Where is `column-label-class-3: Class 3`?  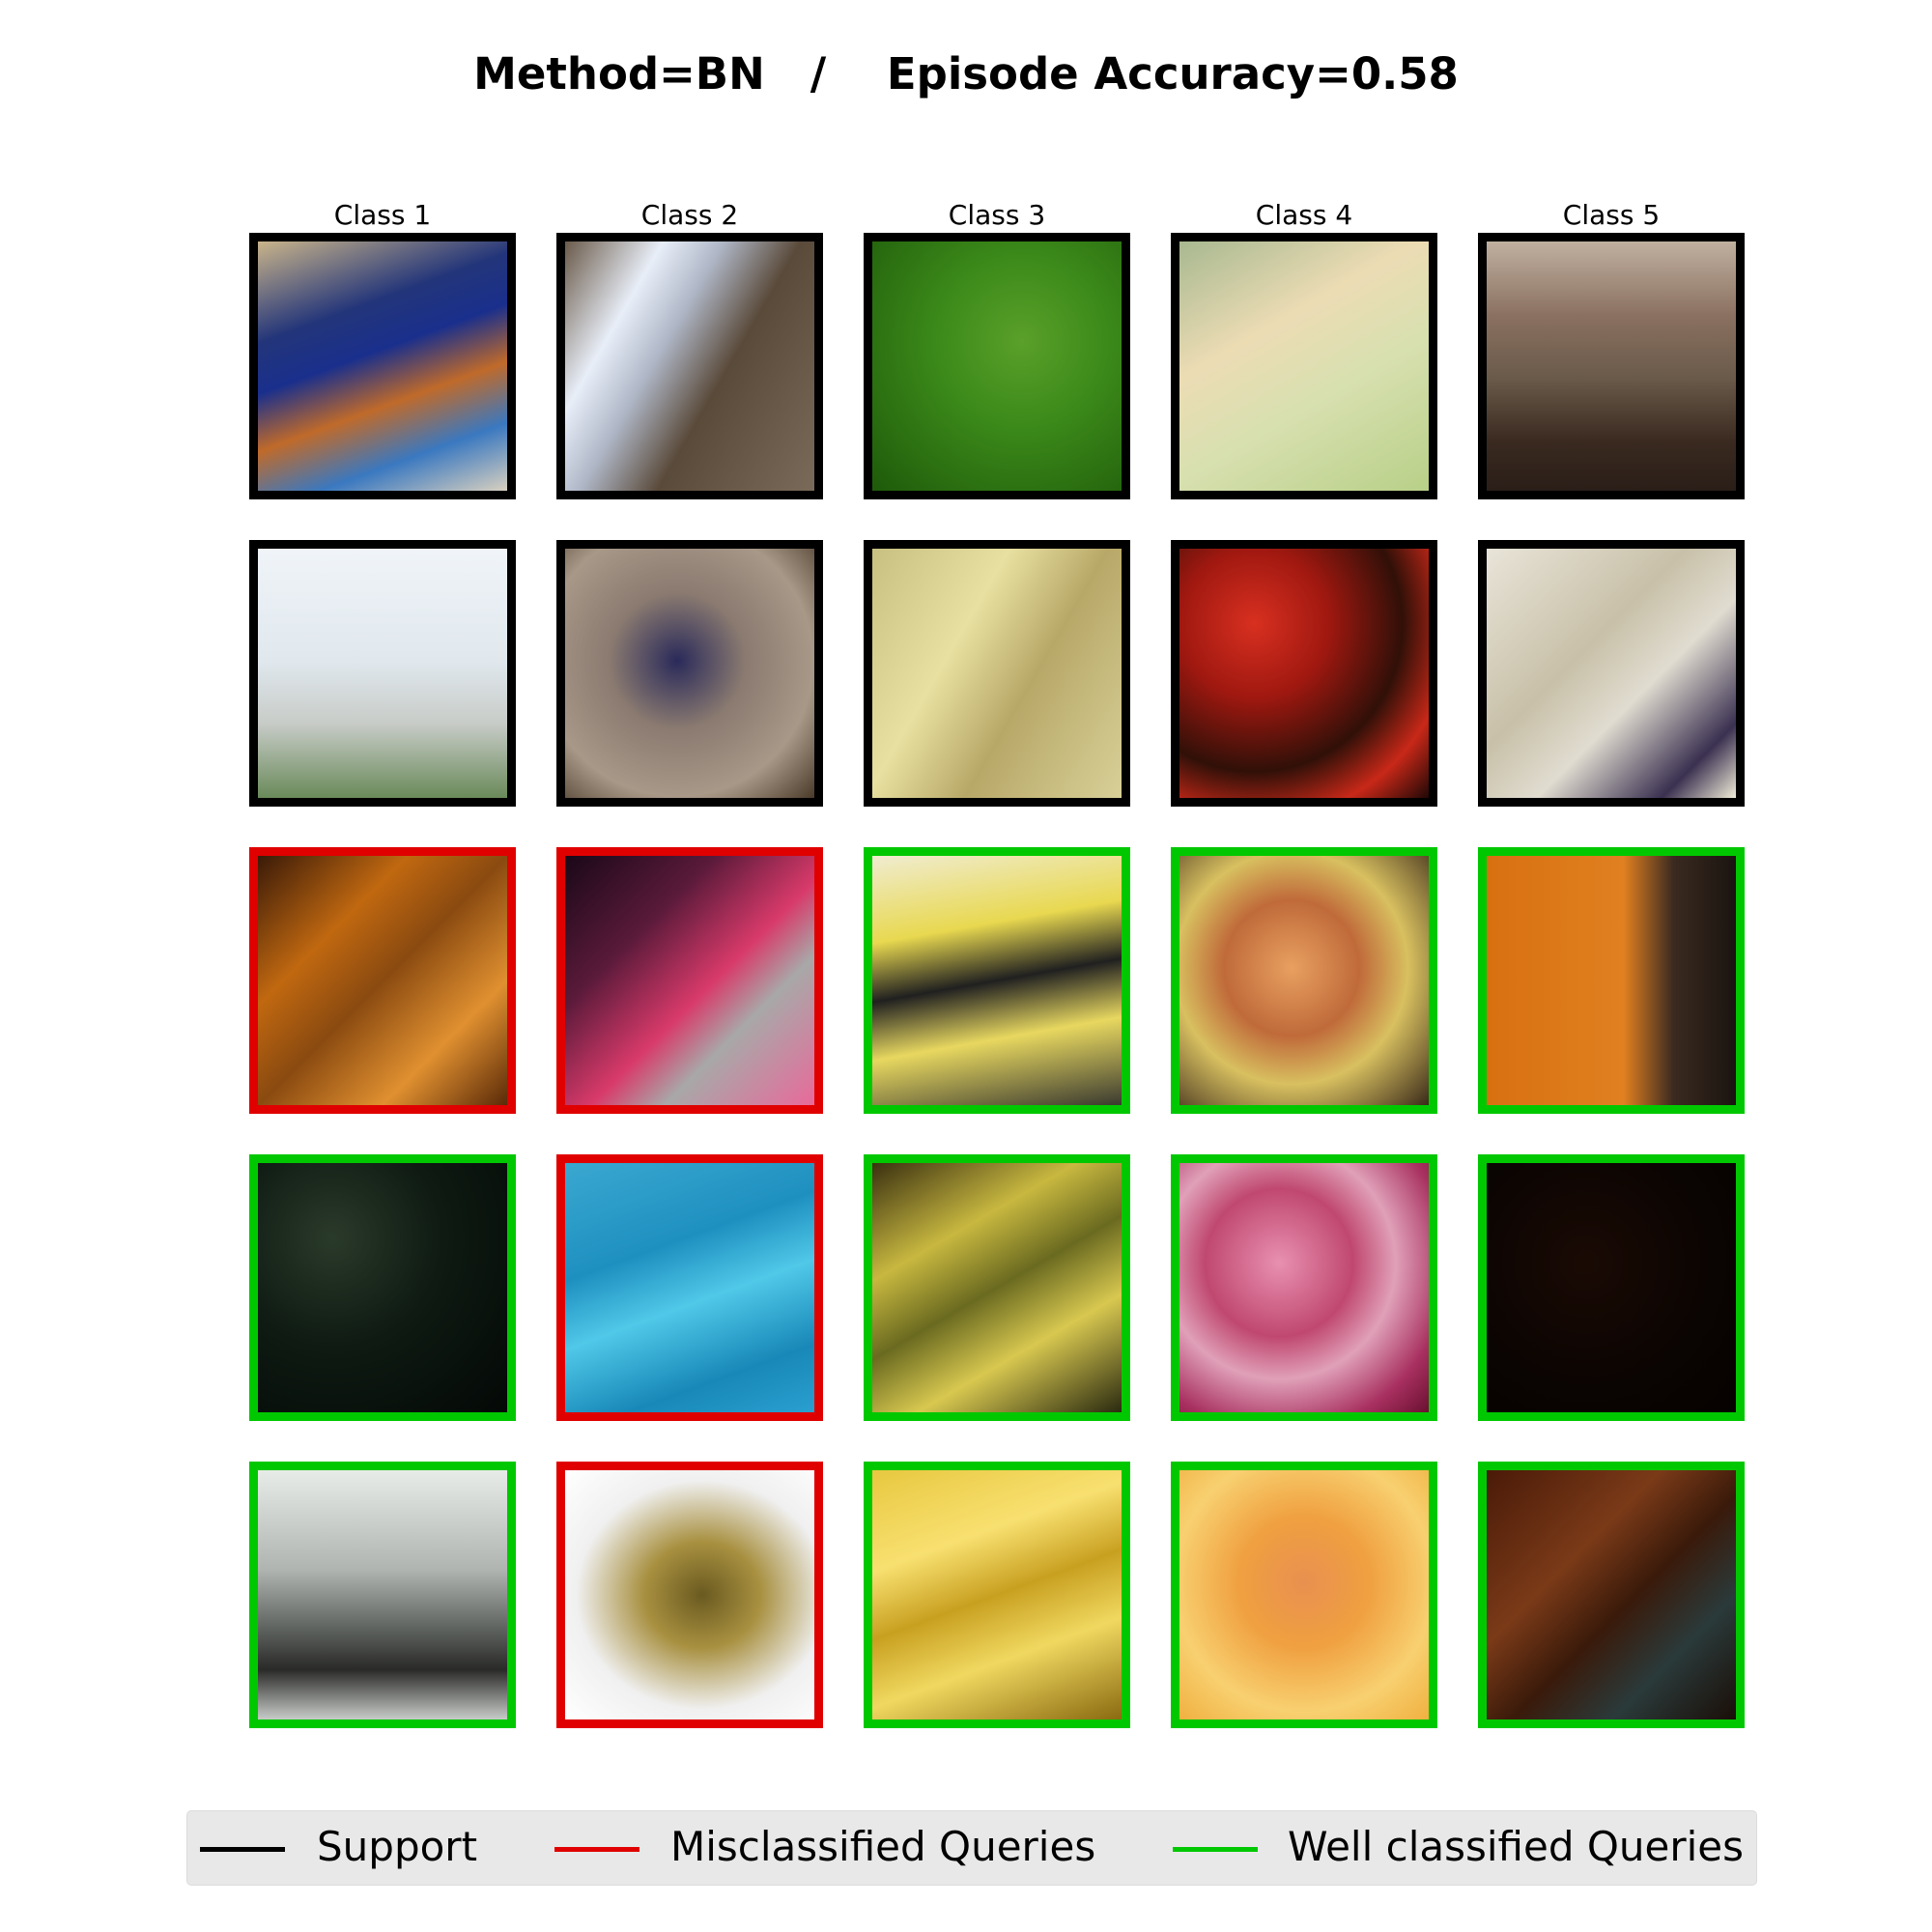 column-label-class-3: Class 3 is located at coordinates (997, 215).